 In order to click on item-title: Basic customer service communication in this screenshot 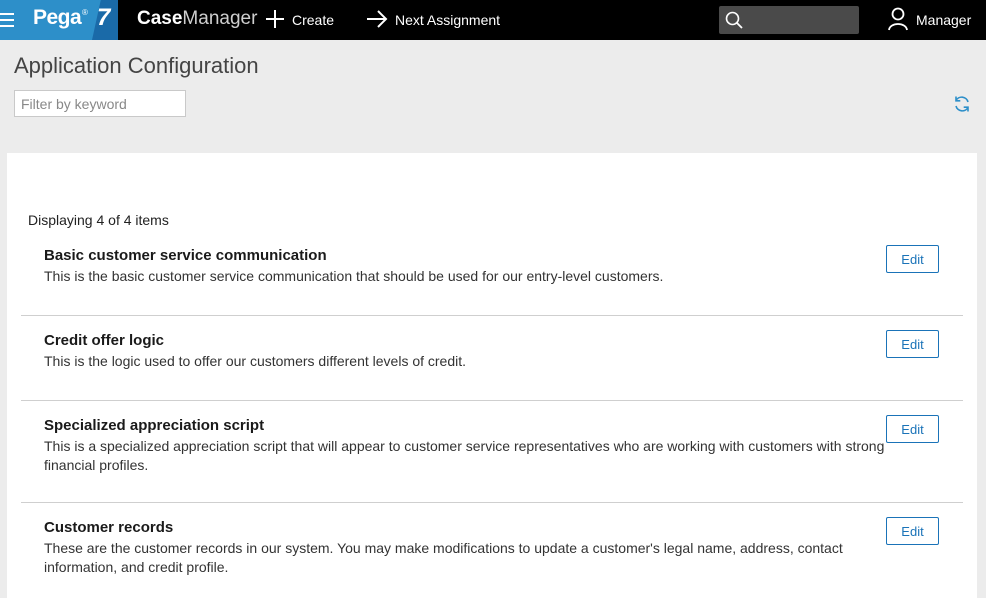, I will do `click(185, 255)`.